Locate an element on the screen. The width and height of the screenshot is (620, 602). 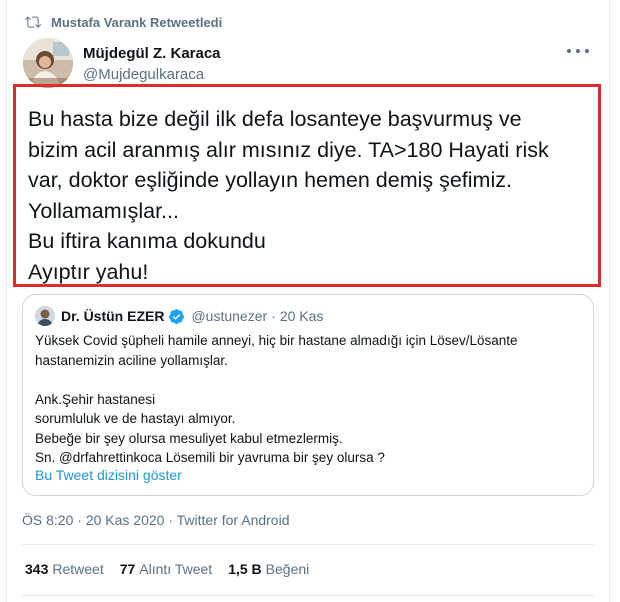
retweet-icon is located at coordinates (33, 22).